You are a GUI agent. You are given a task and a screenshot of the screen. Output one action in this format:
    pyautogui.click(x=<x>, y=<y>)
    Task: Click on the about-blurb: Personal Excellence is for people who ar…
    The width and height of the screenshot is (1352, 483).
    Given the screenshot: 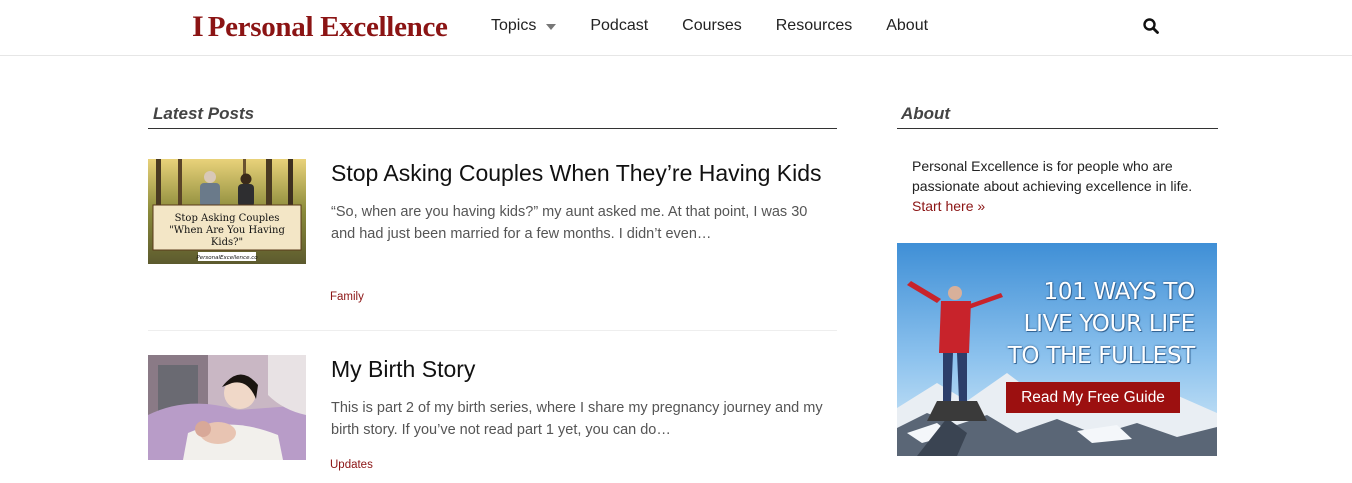 What is the action you would take?
    pyautogui.click(x=1062, y=186)
    